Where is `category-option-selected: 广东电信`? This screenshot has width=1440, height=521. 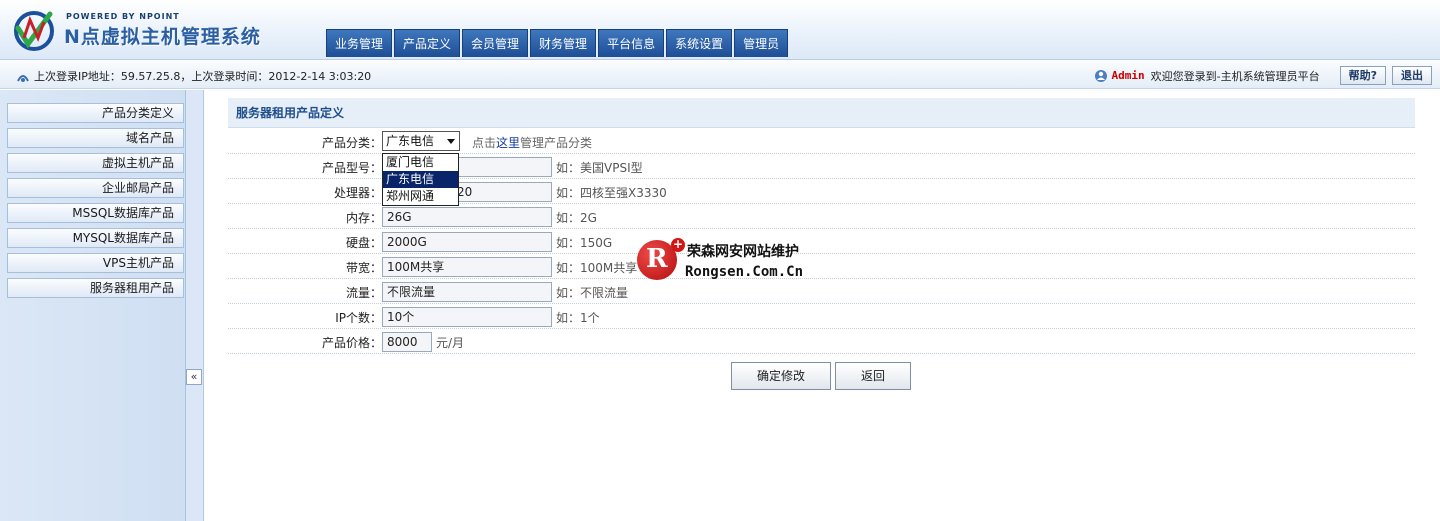
category-option-selected: 广东电信 is located at coordinates (420, 179).